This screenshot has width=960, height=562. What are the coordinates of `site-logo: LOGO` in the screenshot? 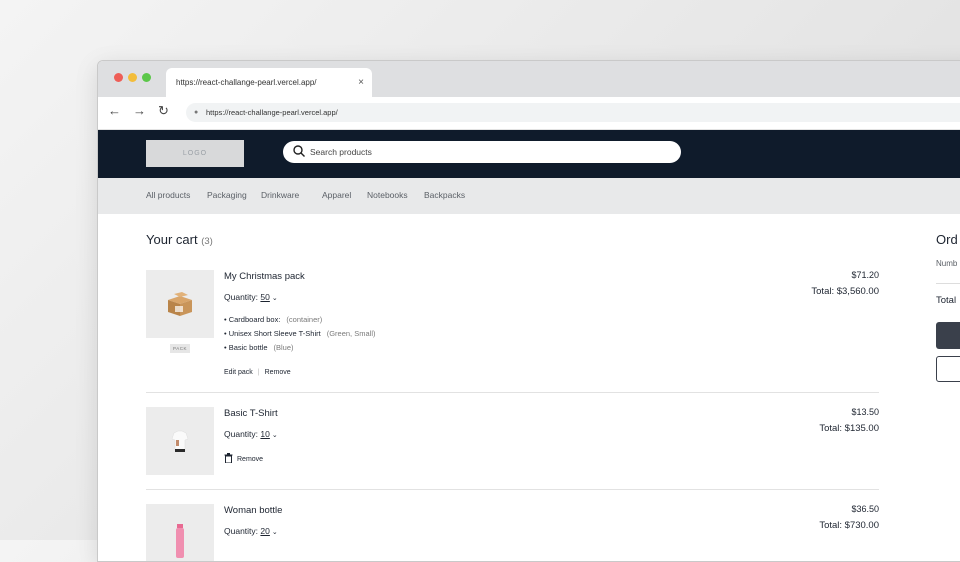 It's located at (195, 153).